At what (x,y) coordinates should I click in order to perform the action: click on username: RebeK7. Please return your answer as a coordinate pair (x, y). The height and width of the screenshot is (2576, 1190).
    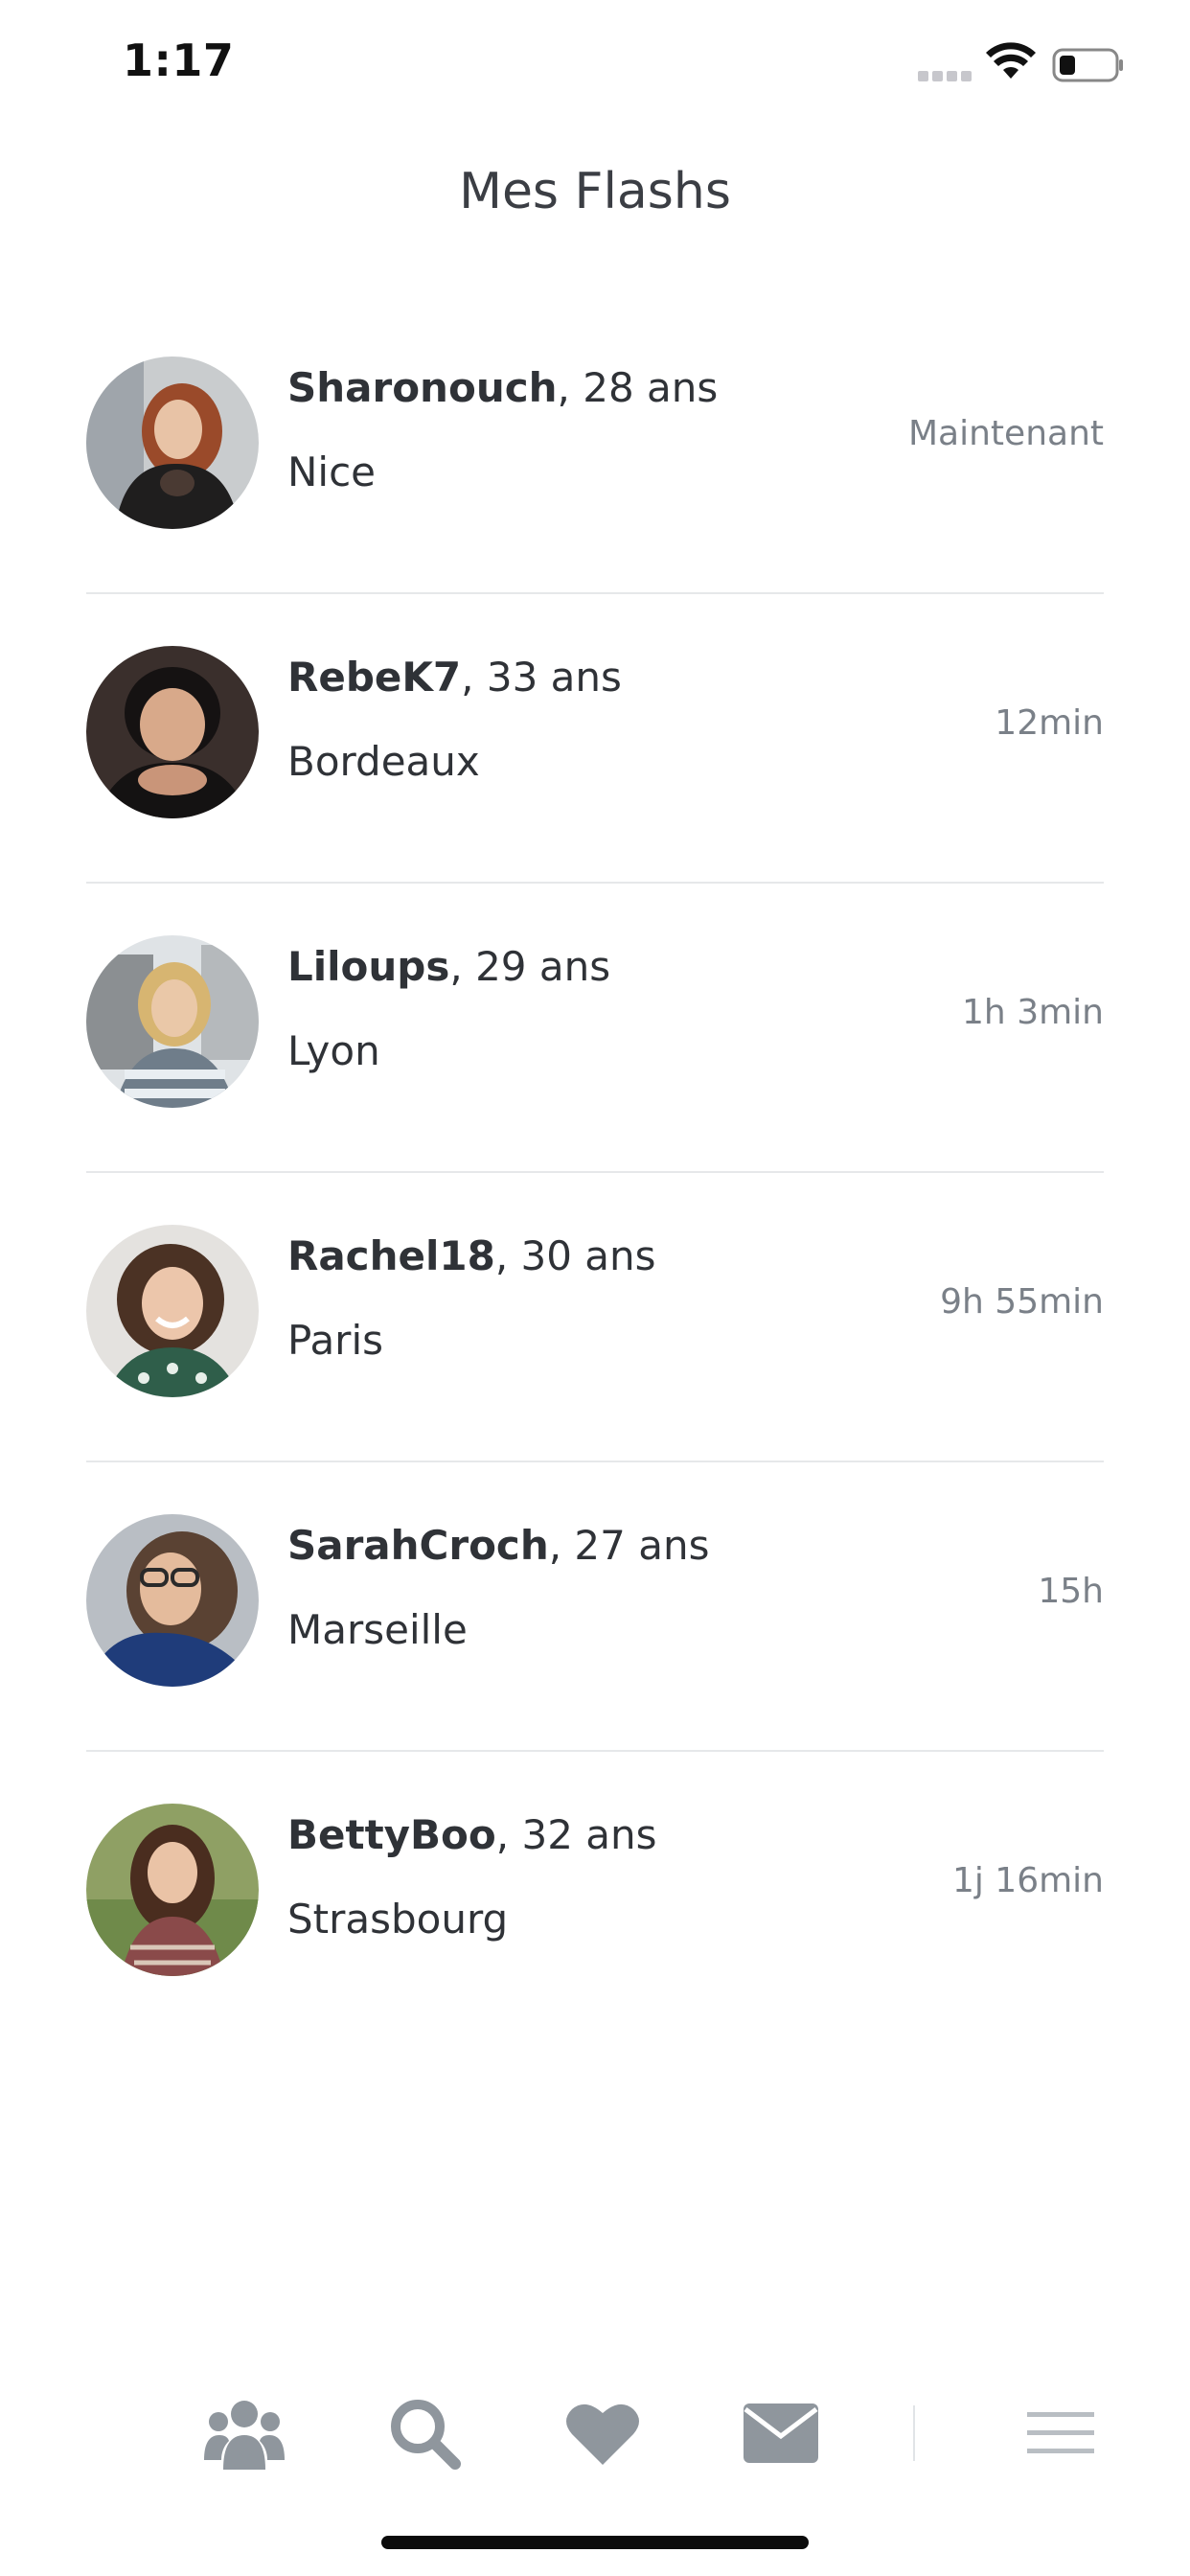
    Looking at the image, I should click on (374, 677).